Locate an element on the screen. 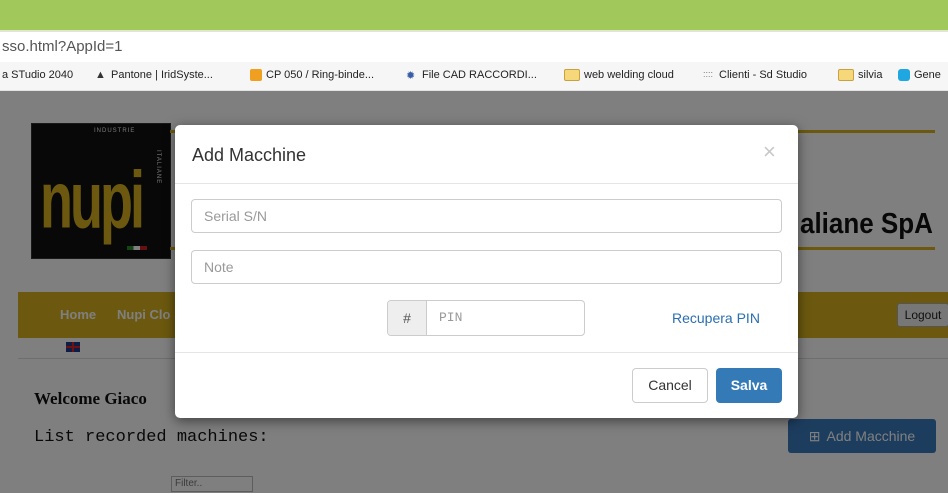  bookmark-item: a STudio 2040 is located at coordinates (37, 75).